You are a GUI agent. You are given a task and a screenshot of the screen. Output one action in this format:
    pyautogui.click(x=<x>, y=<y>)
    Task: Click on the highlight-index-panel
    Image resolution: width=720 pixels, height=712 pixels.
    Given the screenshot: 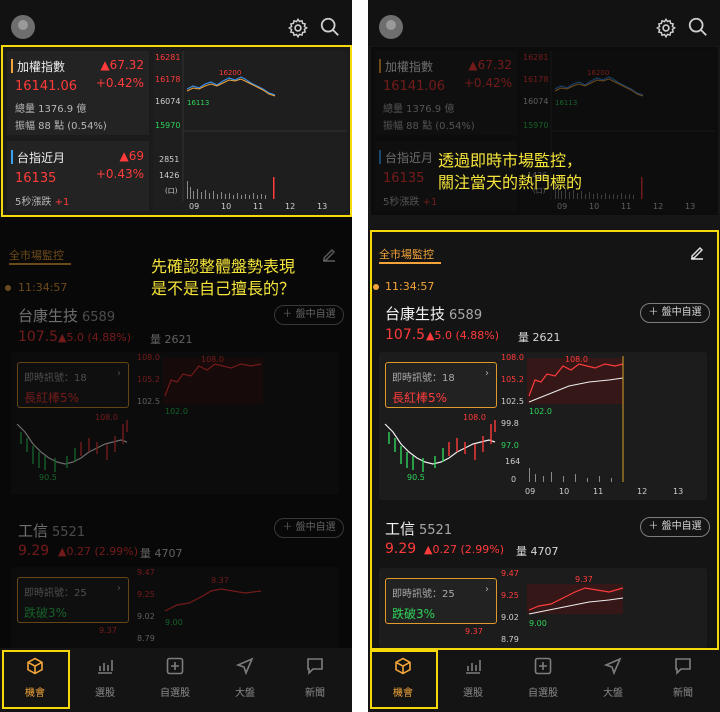 What is the action you would take?
    pyautogui.click(x=176, y=131)
    